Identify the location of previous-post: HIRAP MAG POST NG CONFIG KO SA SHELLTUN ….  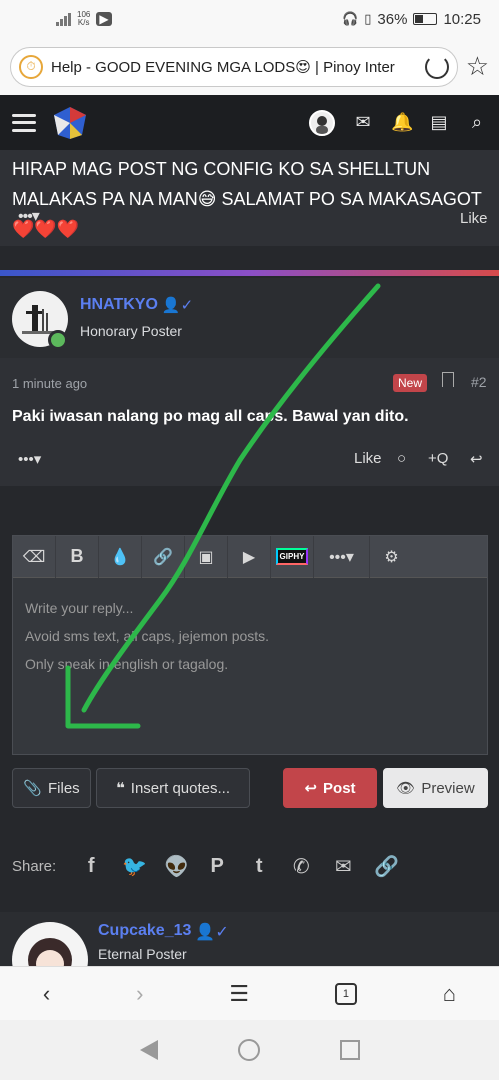
(249, 194).